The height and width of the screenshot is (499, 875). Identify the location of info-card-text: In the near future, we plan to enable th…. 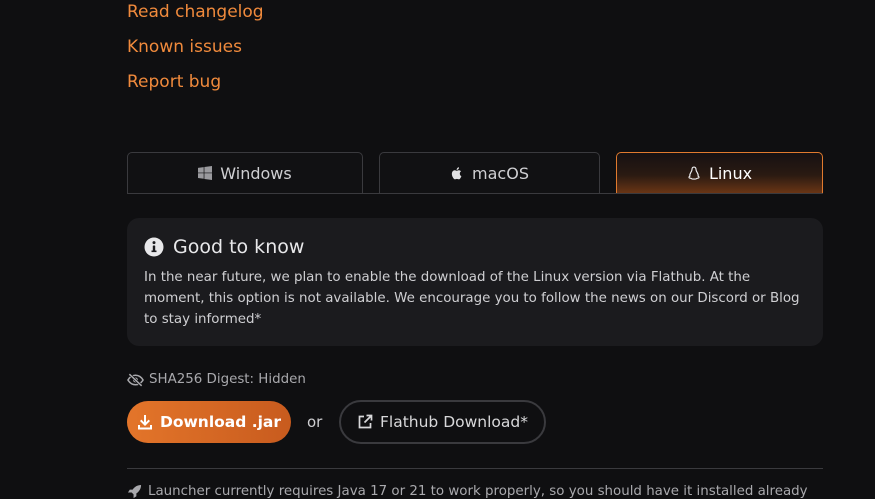
(472, 298).